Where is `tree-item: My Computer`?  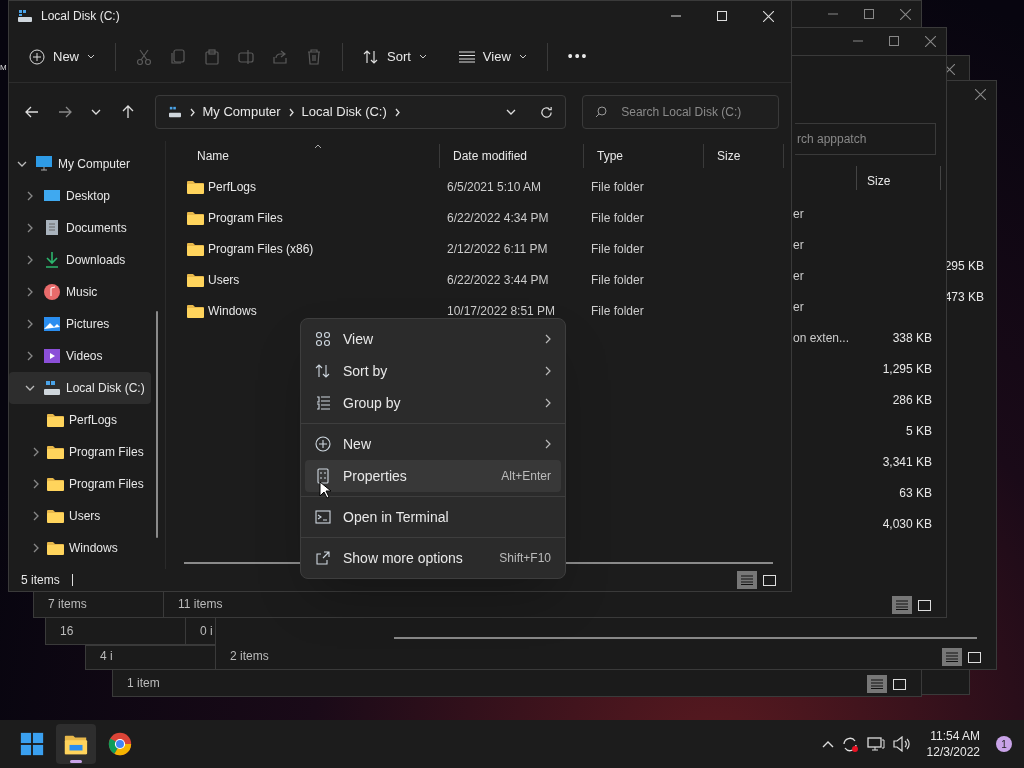 tree-item: My Computer is located at coordinates (73, 164).